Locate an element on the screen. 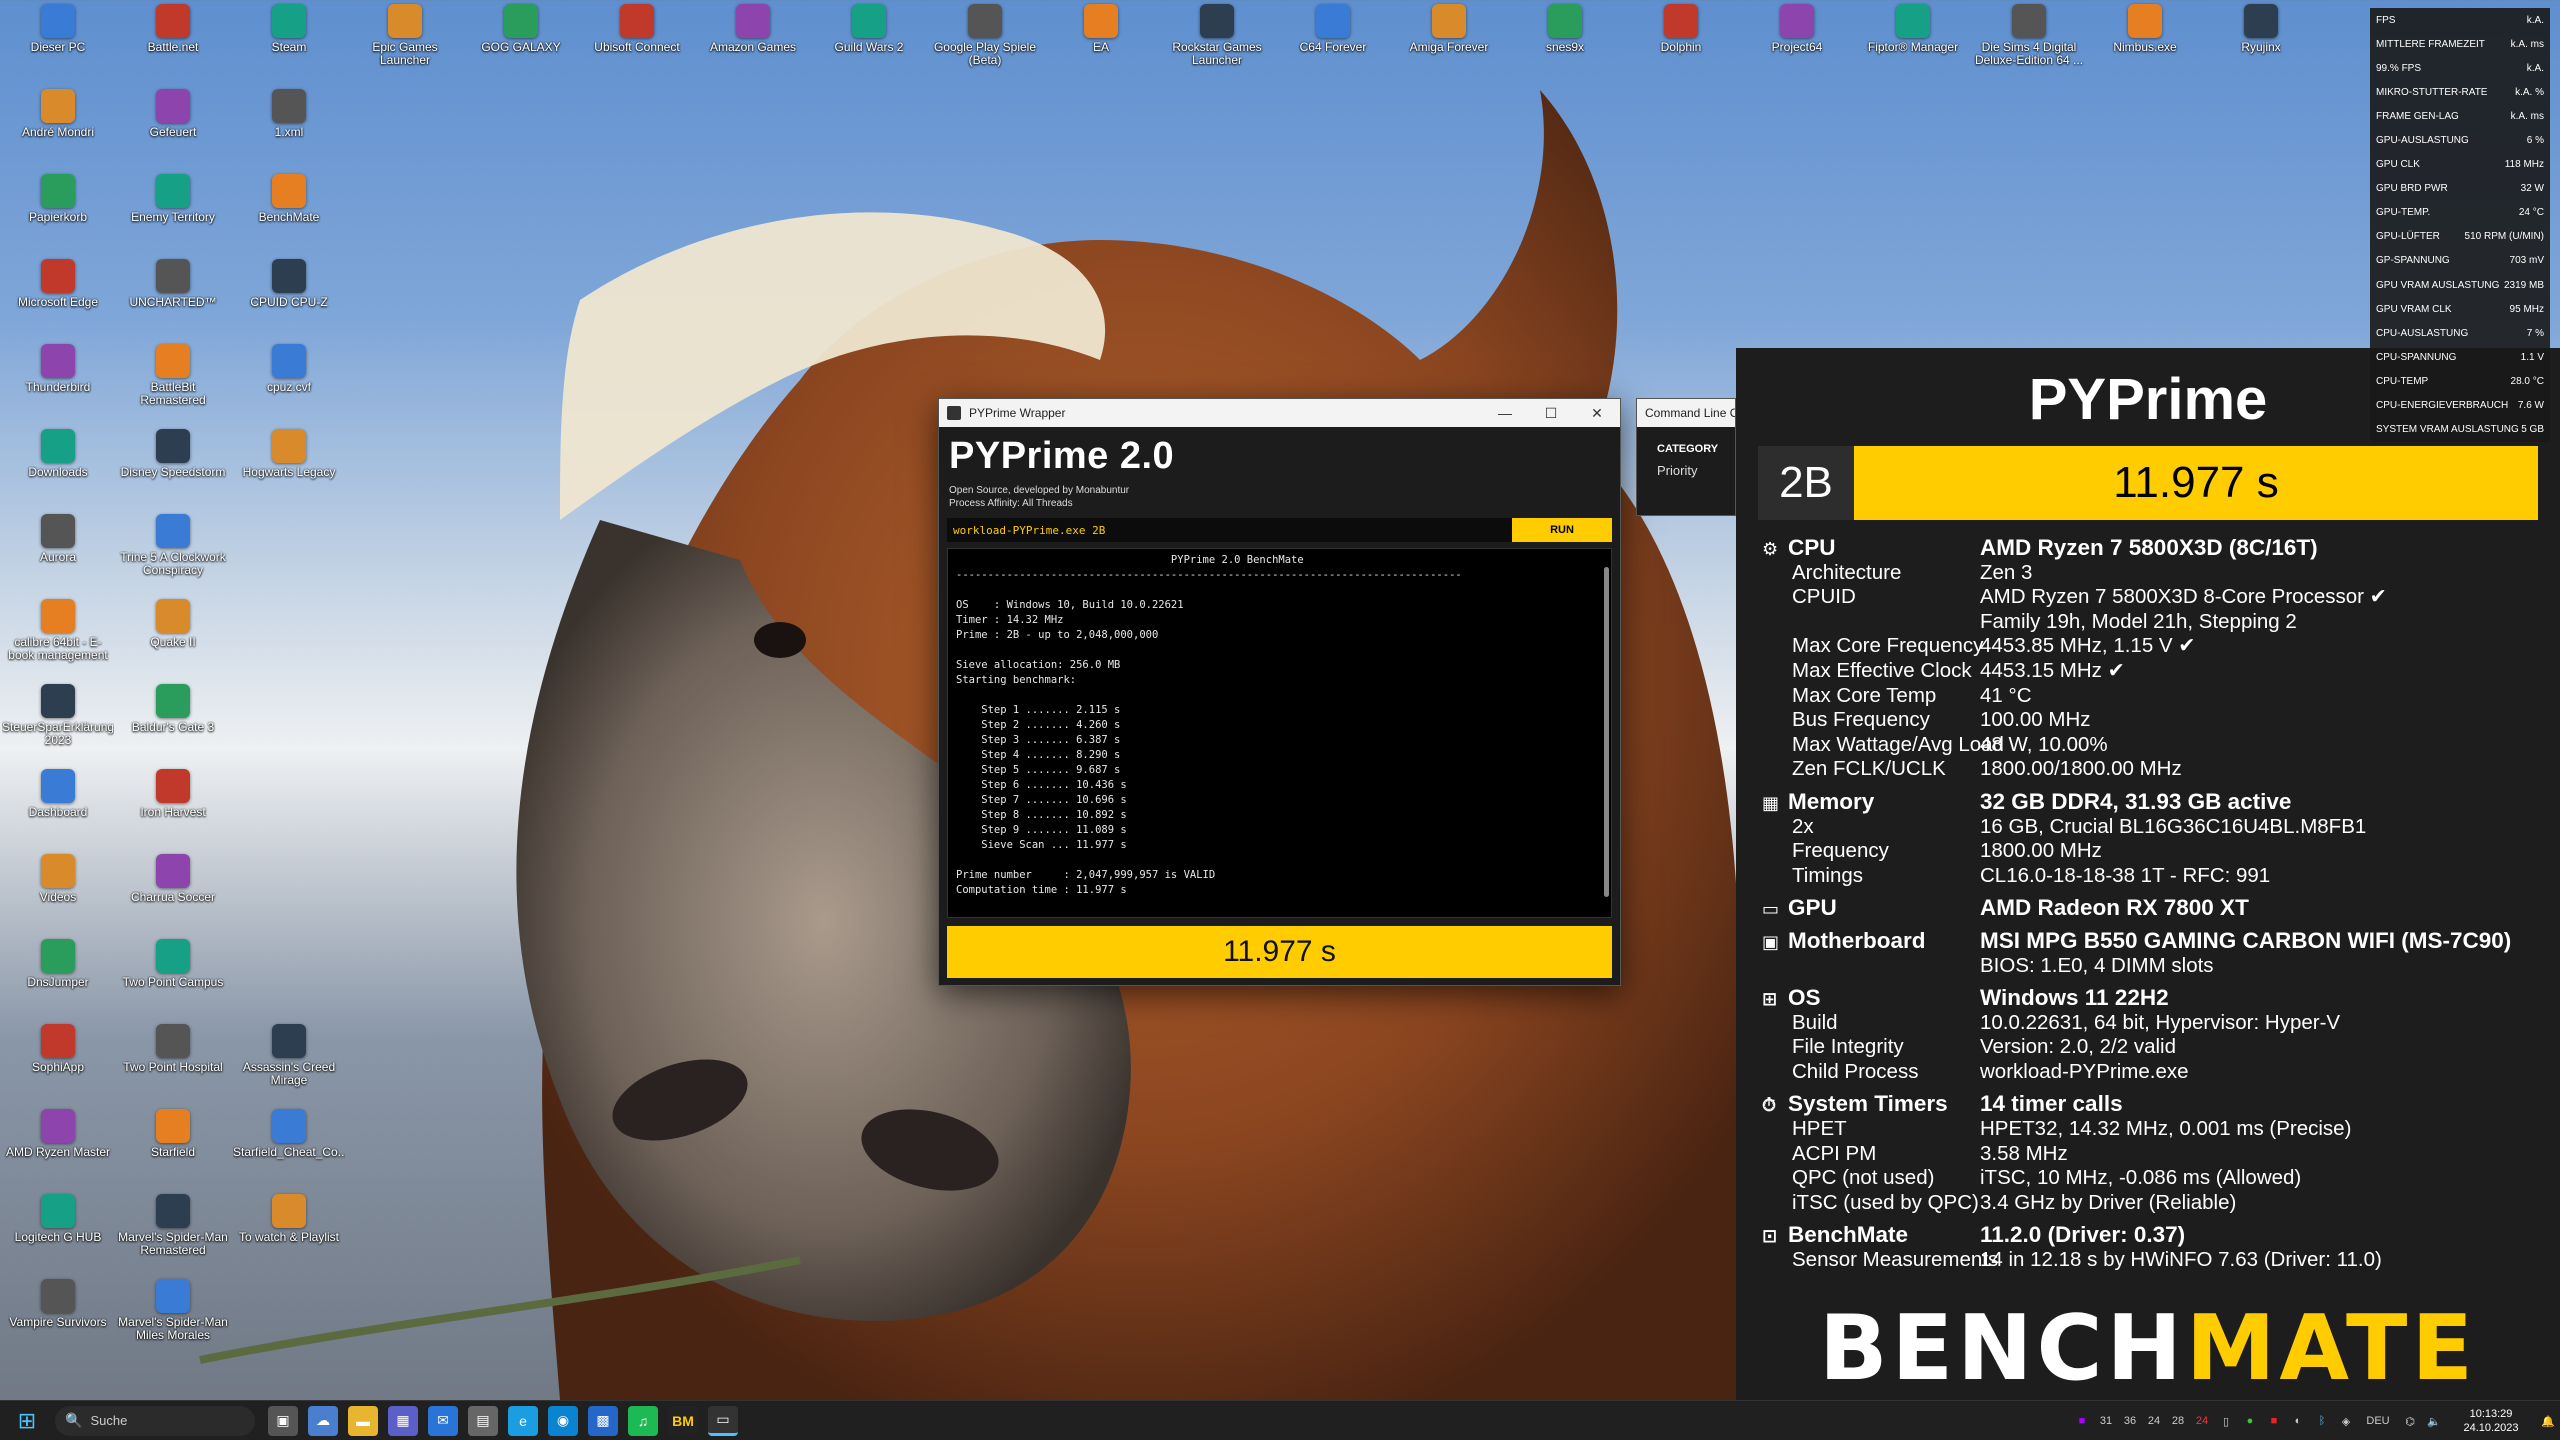  tray-battery-icon: ▯ is located at coordinates (2226, 1421).